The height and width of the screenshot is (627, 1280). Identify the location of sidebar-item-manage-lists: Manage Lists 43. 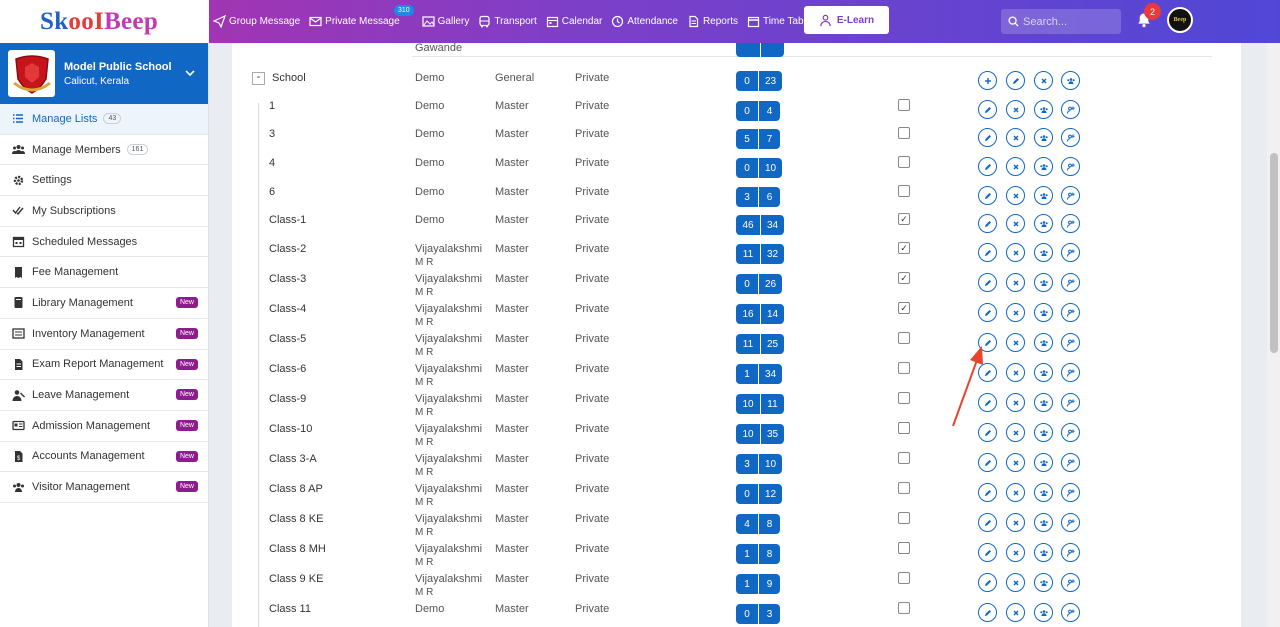
(104, 119).